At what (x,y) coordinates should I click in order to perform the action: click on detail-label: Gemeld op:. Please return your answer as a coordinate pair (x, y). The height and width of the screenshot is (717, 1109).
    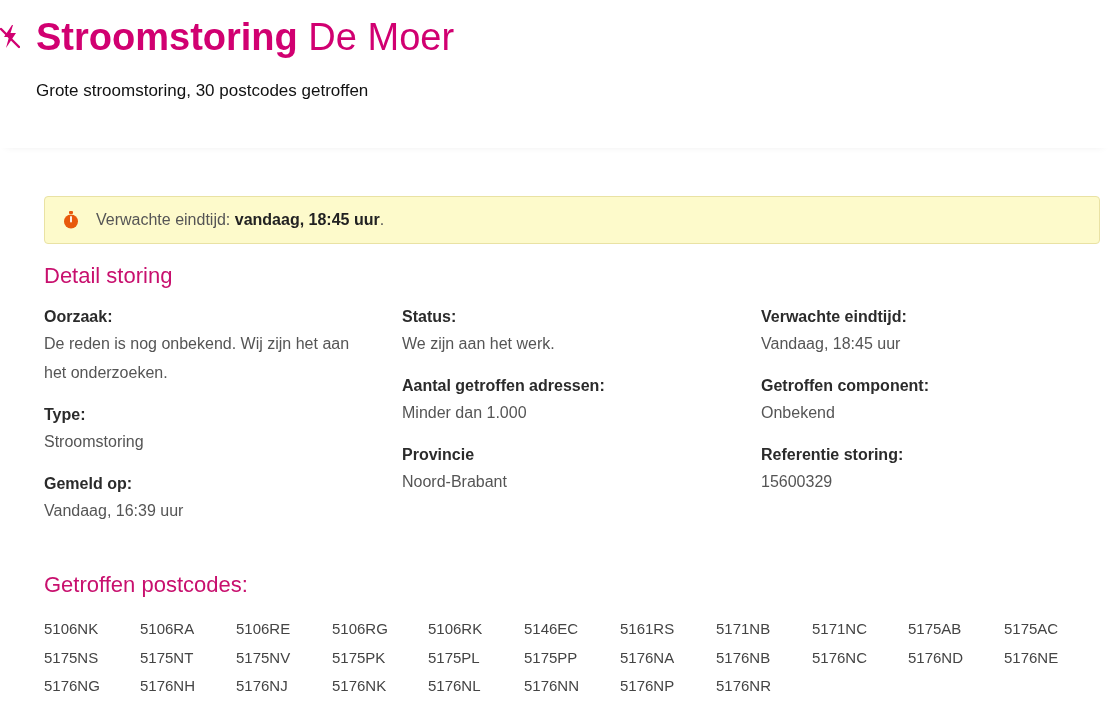
    Looking at the image, I should click on (88, 484).